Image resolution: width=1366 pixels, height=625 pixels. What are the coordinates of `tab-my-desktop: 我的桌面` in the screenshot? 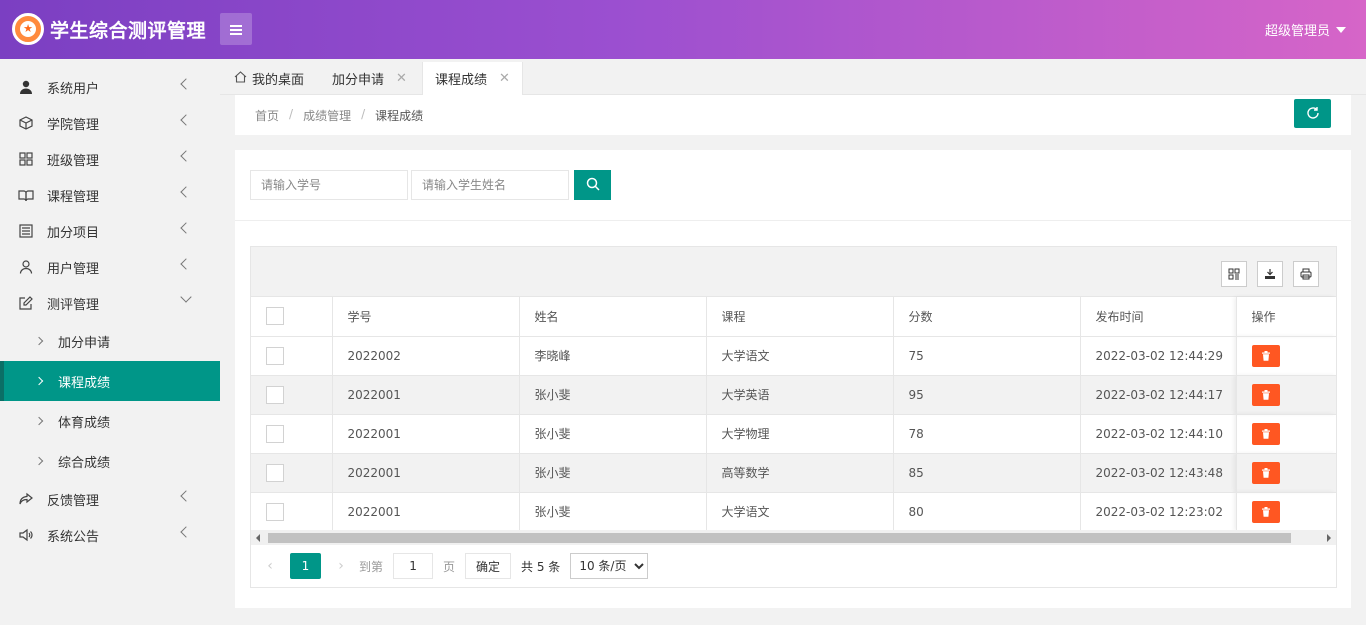 It's located at (269, 78).